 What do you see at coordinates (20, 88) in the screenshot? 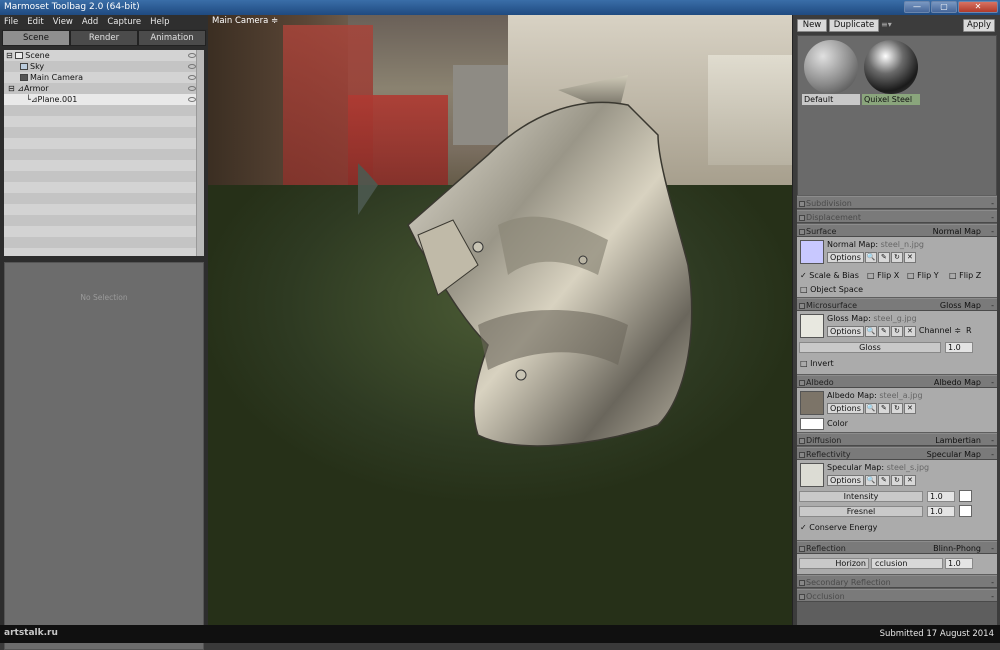
I see `mesh-icon: ⊿` at bounding box center [20, 88].